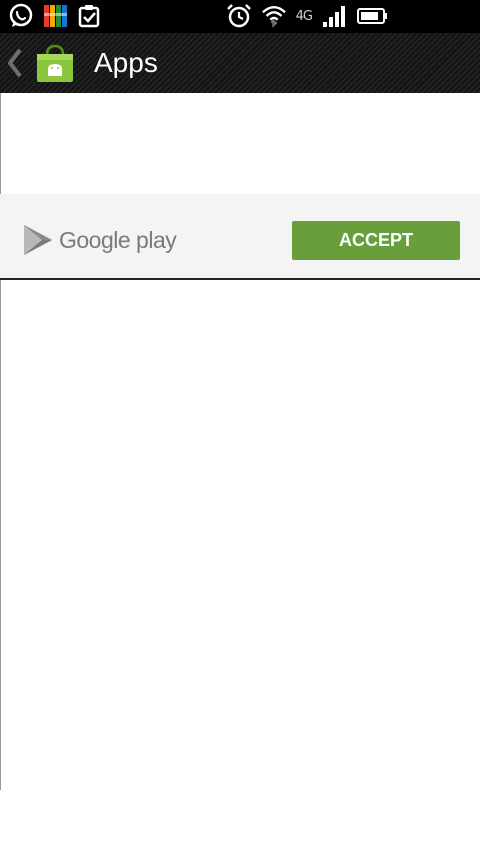 The image size is (480, 853). I want to click on google-play-logo-text: Google play, so click(118, 239).